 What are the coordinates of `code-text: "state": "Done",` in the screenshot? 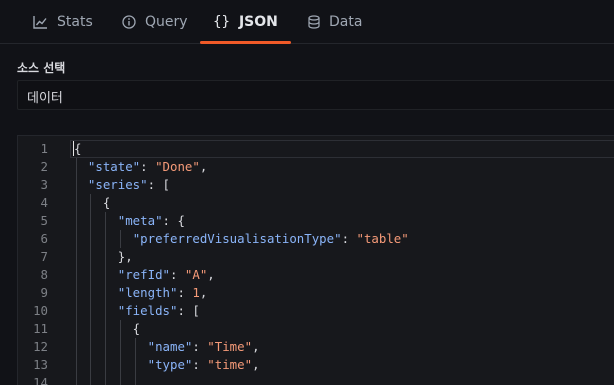 It's located at (140, 167).